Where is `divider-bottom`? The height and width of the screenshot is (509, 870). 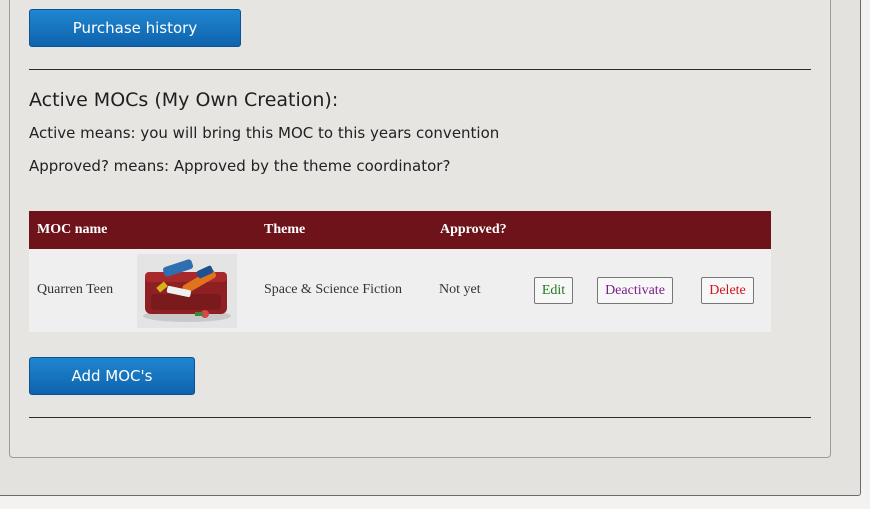 divider-bottom is located at coordinates (420, 417).